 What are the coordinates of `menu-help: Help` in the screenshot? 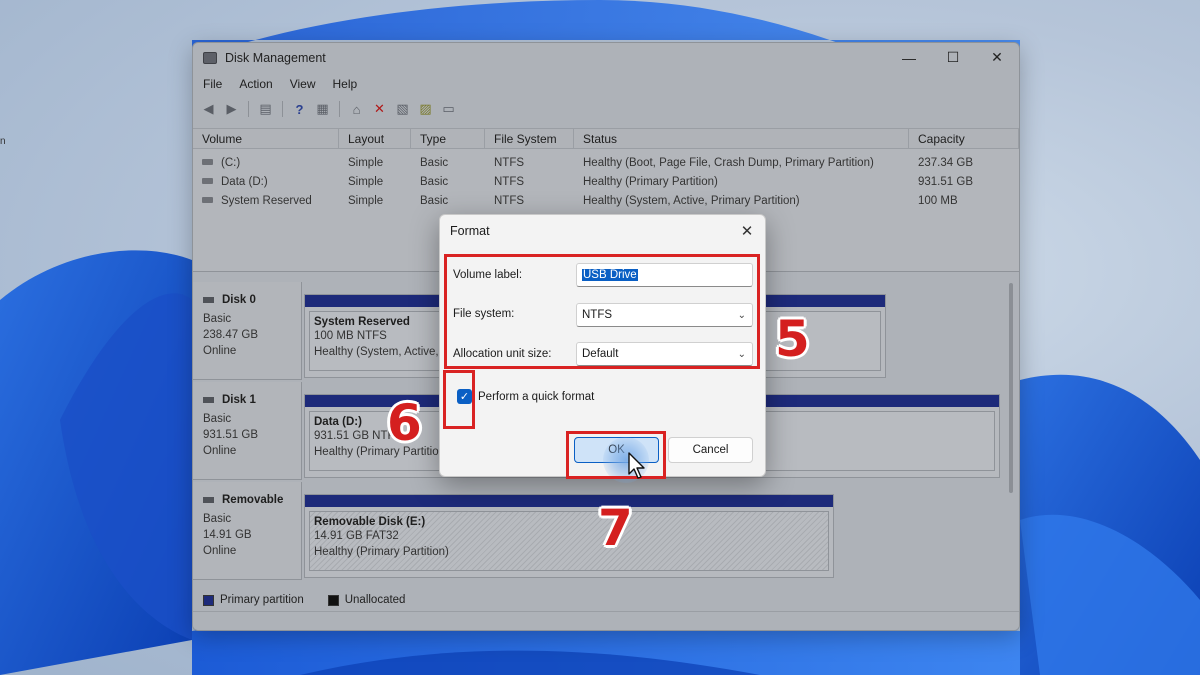 It's located at (349, 84).